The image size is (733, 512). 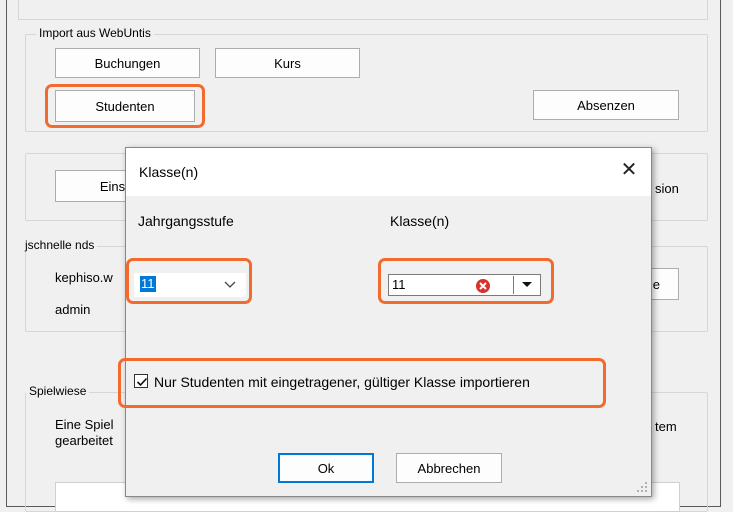 What do you see at coordinates (169, 172) in the screenshot?
I see `dialog-title: Klasse(n)` at bounding box center [169, 172].